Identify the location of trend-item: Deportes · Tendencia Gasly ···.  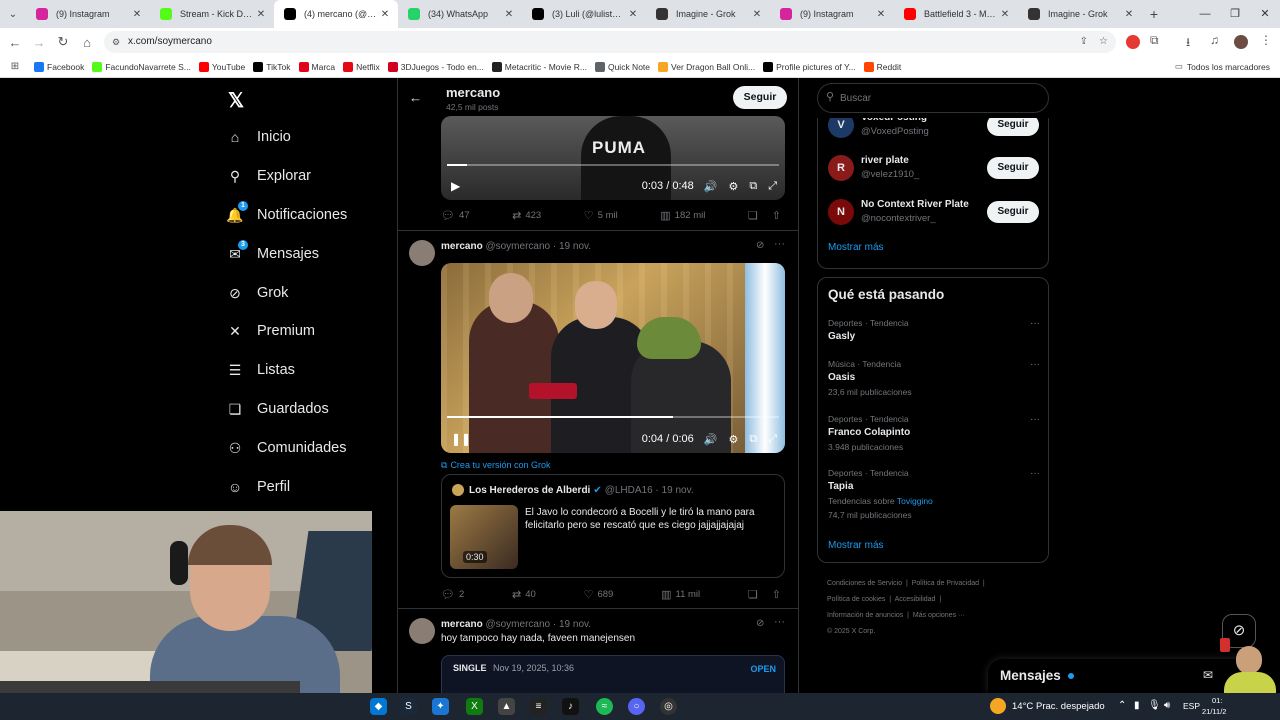
(934, 330).